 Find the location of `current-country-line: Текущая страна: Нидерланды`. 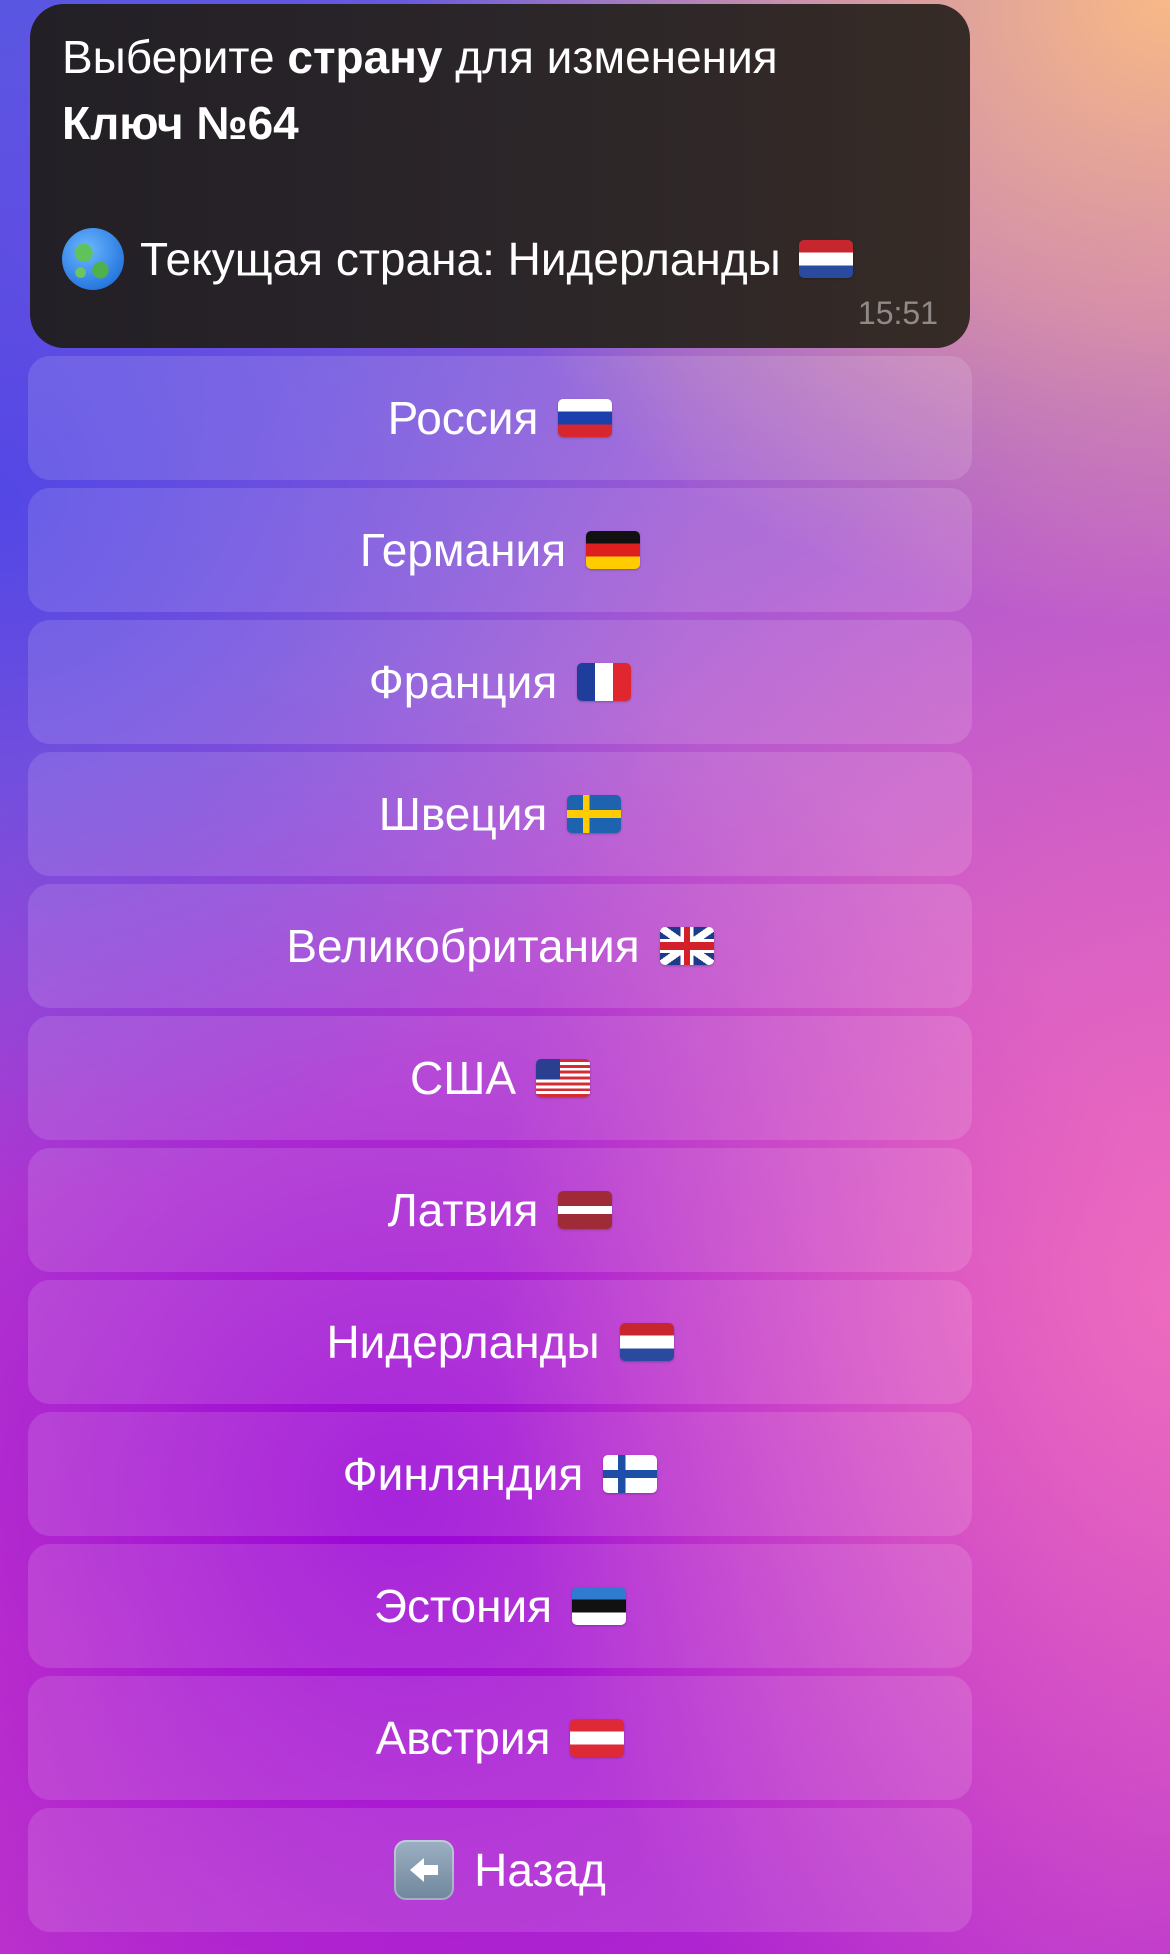

current-country-line: Текущая страна: Нидерланды is located at coordinates (500, 259).